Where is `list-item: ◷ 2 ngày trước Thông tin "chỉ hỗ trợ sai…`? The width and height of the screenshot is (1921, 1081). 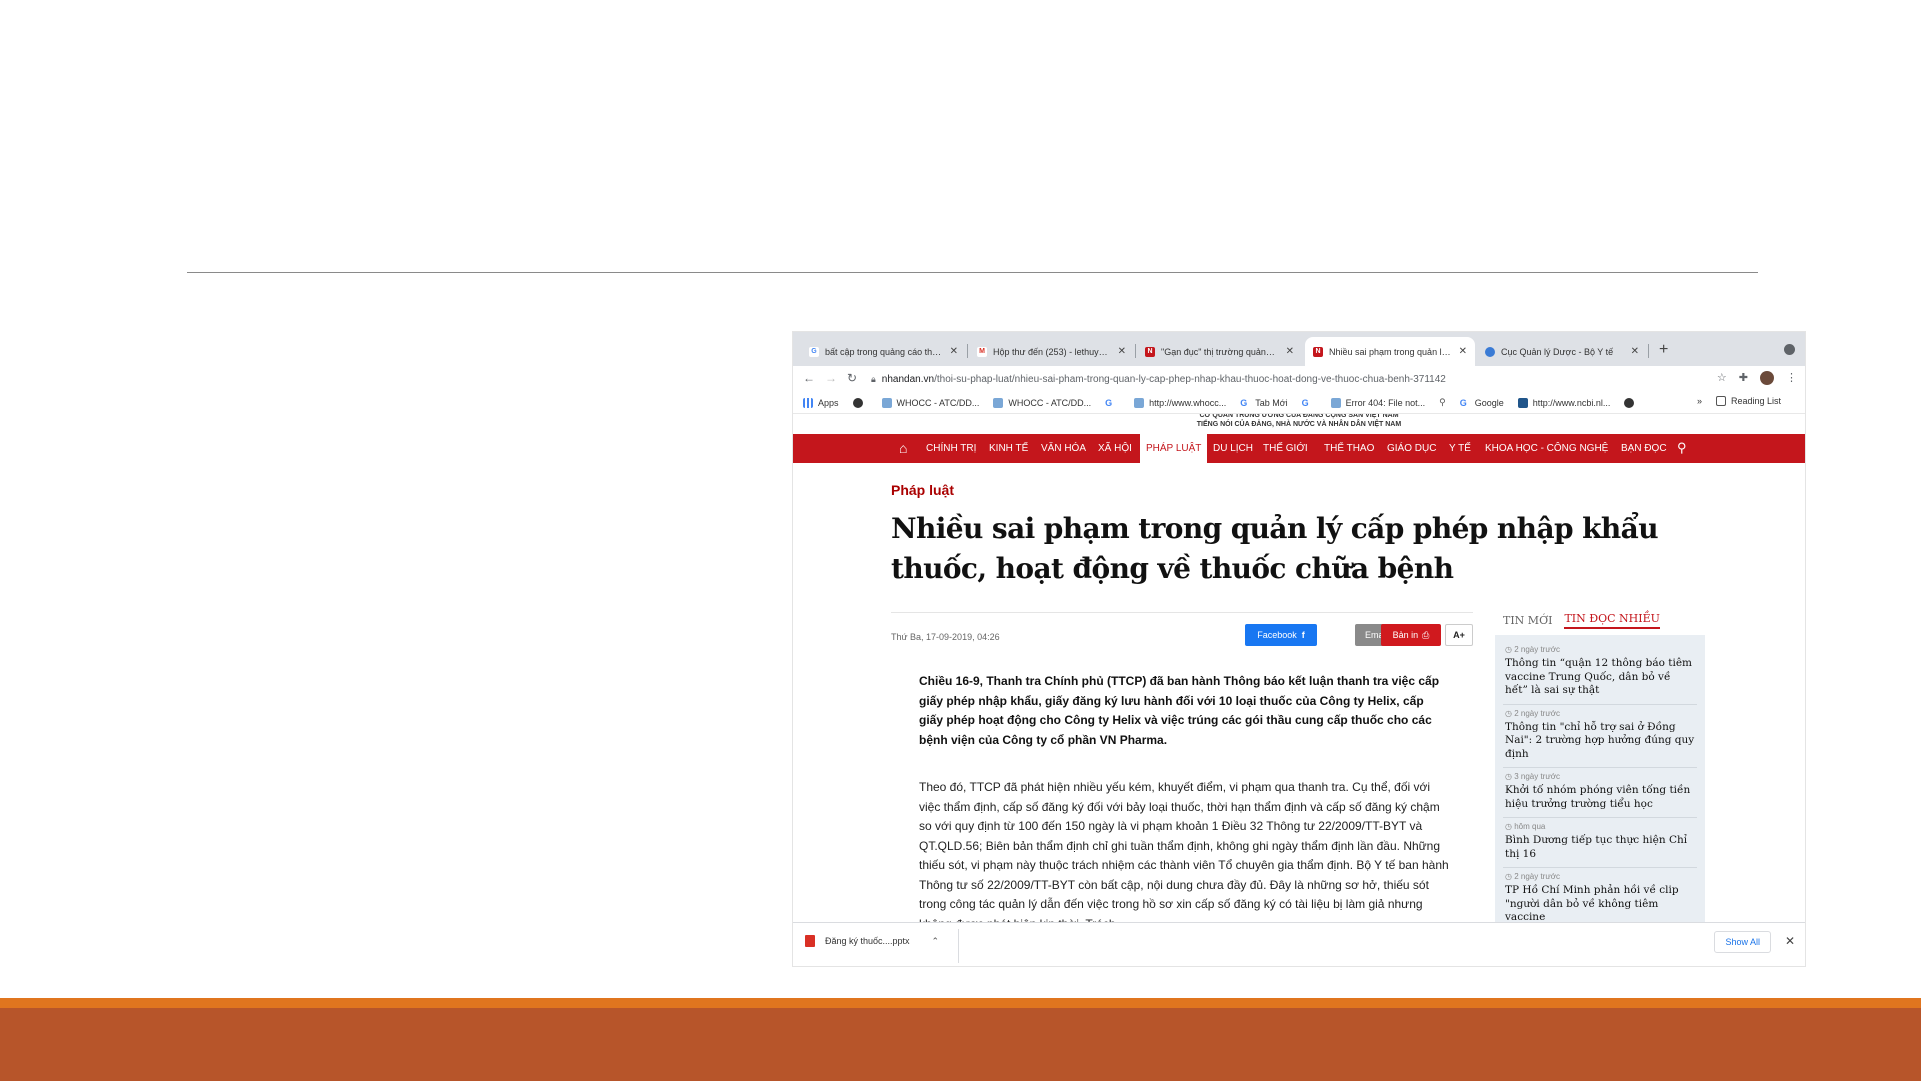 list-item: ◷ 2 ngày trước Thông tin "chỉ hỗ trợ sai… is located at coordinates (1600, 736).